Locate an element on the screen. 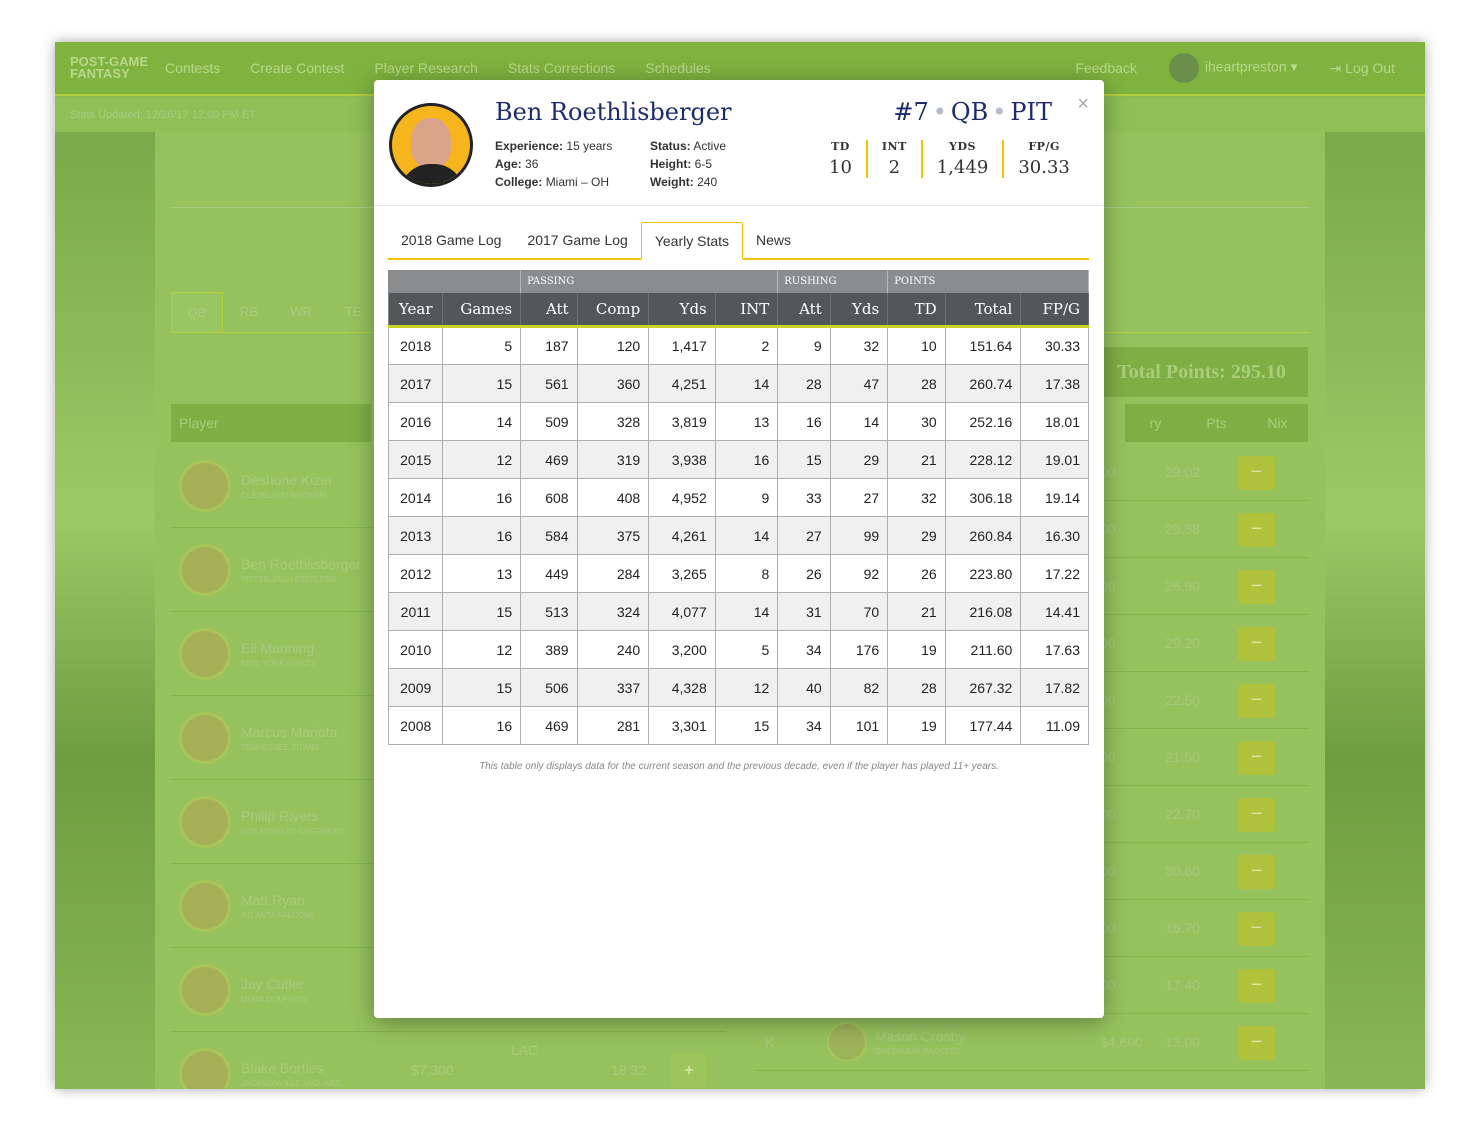 The width and height of the screenshot is (1480, 1131). table-cell: 2018 is located at coordinates (415, 345).